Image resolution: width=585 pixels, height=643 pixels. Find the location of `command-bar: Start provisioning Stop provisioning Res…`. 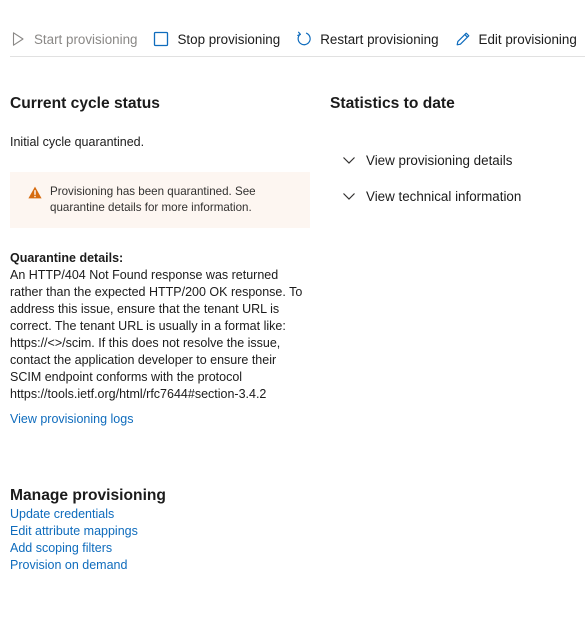

command-bar: Start provisioning Stop provisioning Res… is located at coordinates (297, 39).